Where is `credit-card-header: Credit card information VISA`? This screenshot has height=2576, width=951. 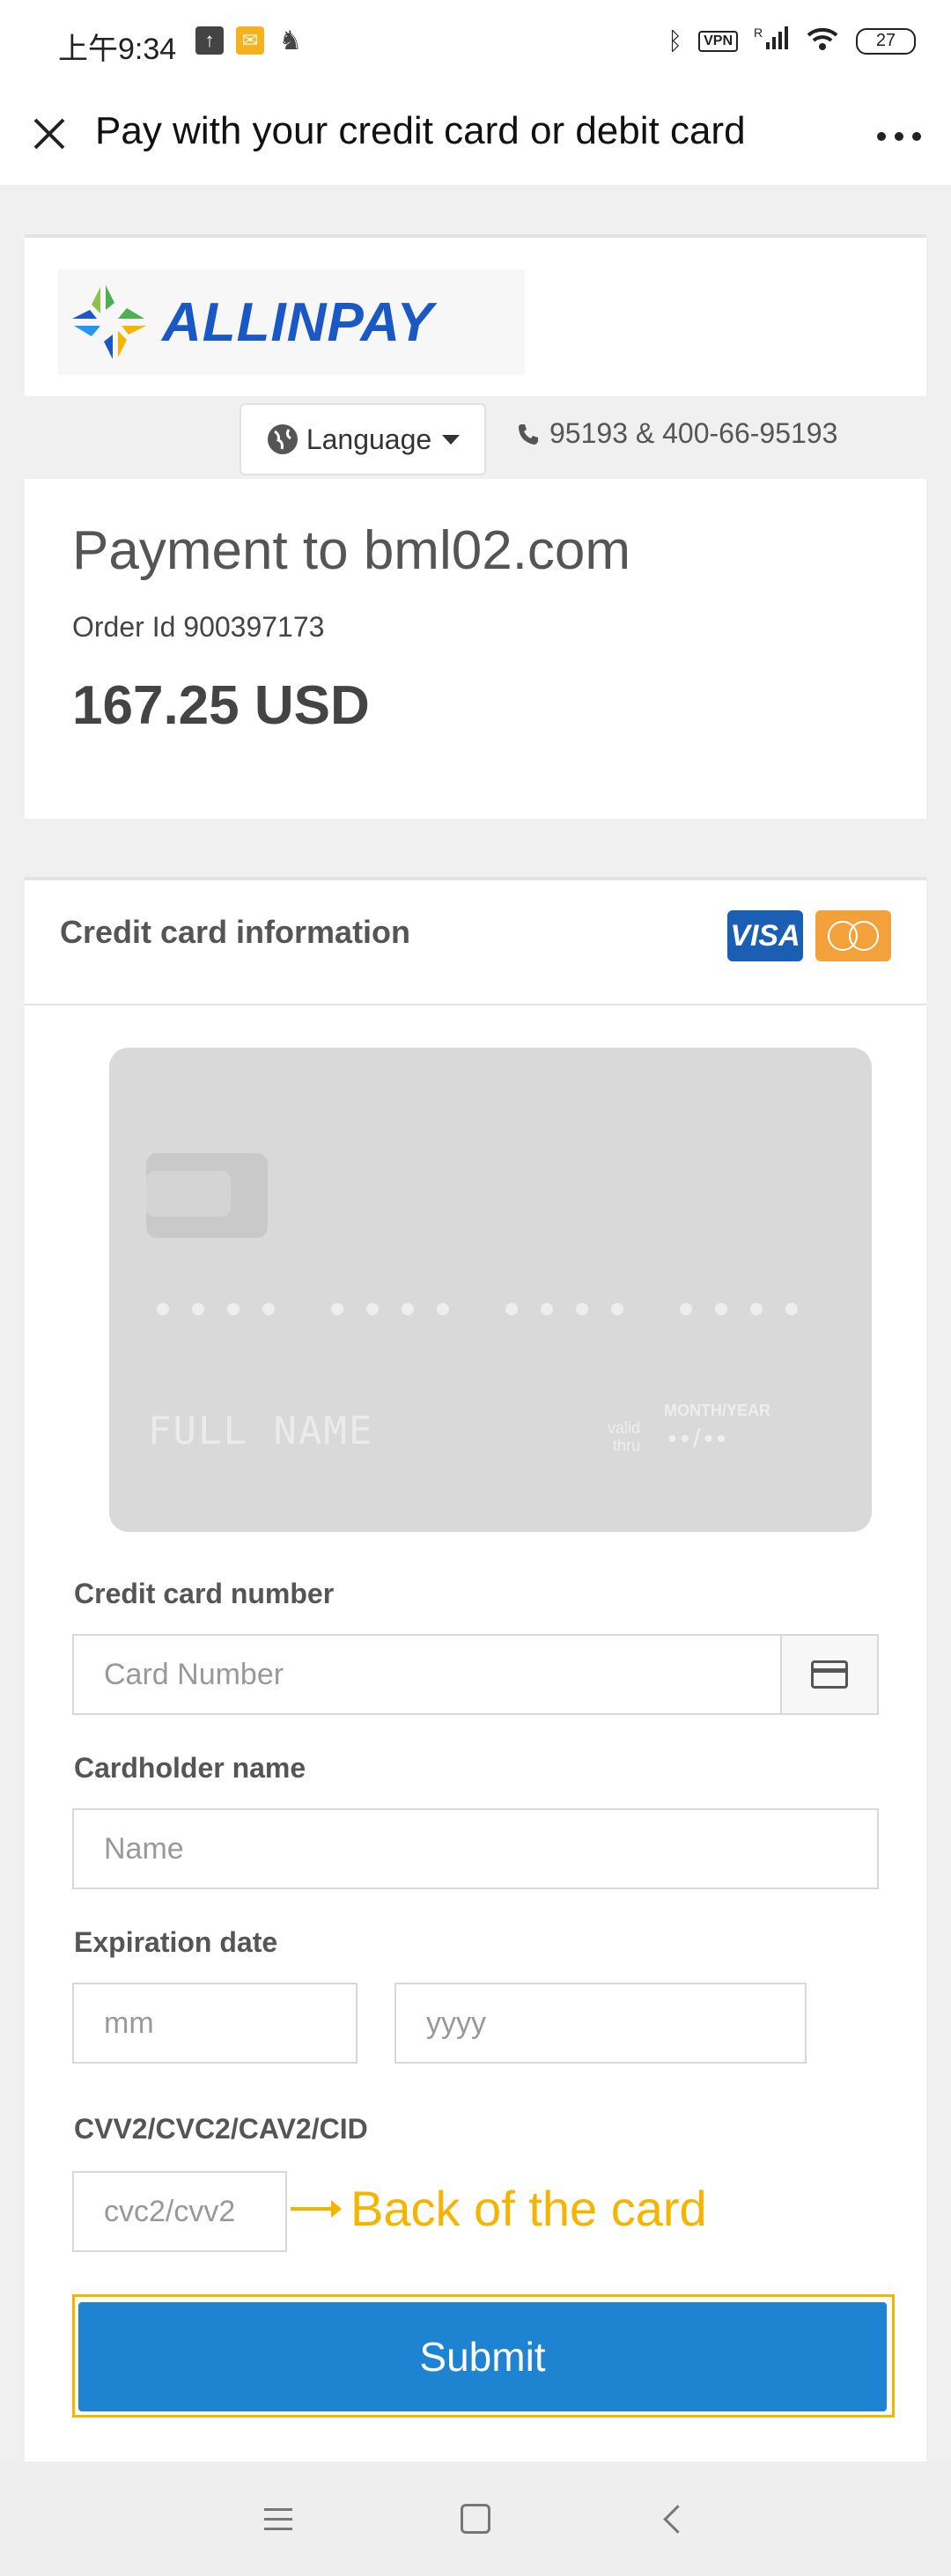
credit-card-header: Credit card information VISA is located at coordinates (475, 942).